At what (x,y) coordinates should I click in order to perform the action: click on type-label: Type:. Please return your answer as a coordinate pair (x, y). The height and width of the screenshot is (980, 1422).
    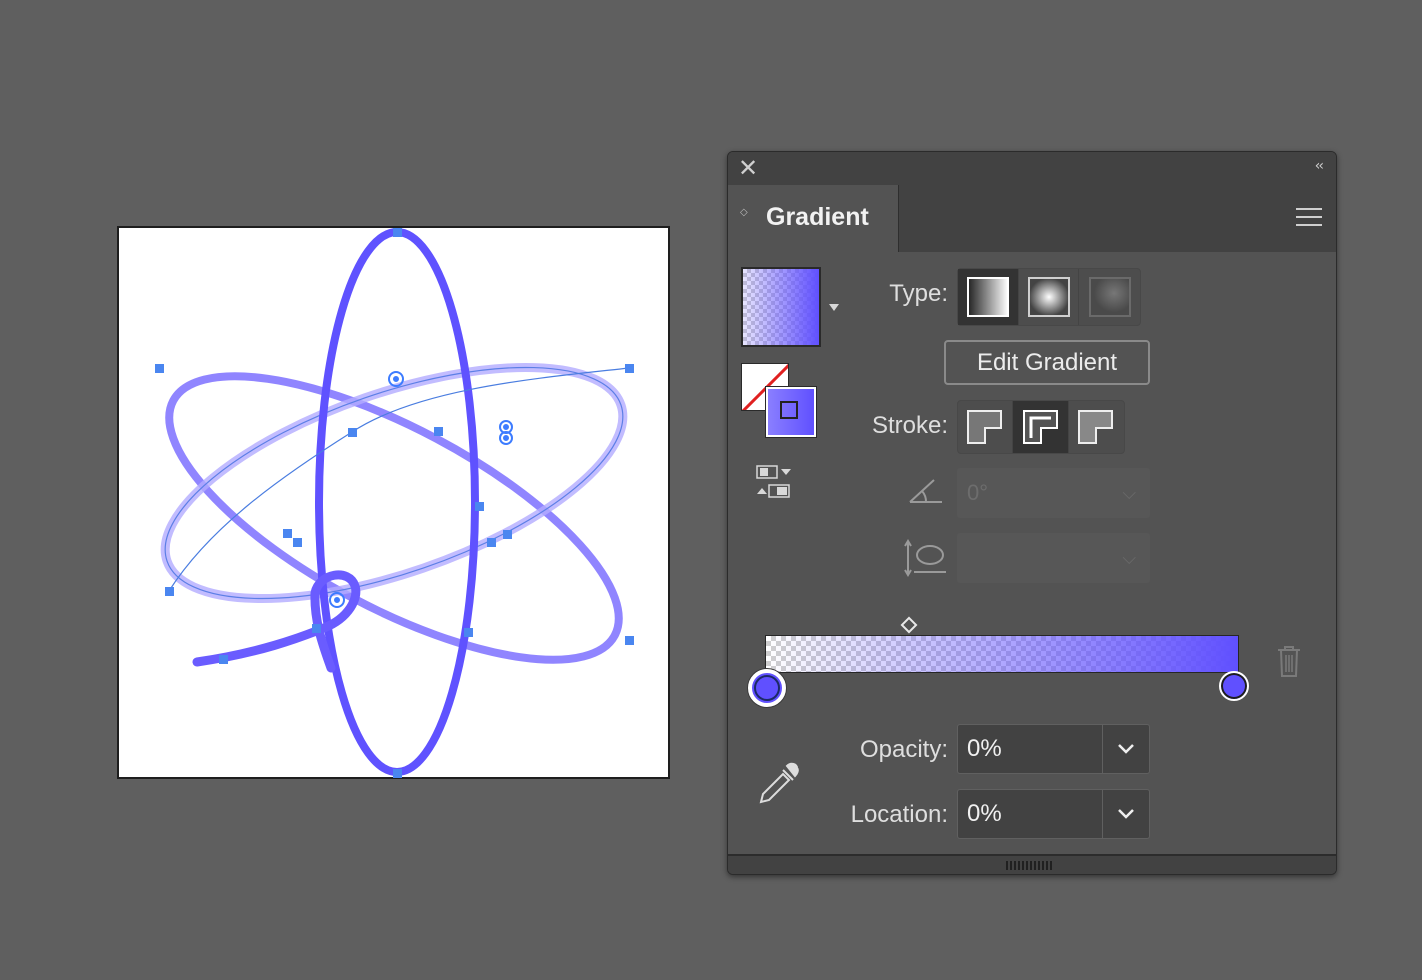
    Looking at the image, I should click on (918, 293).